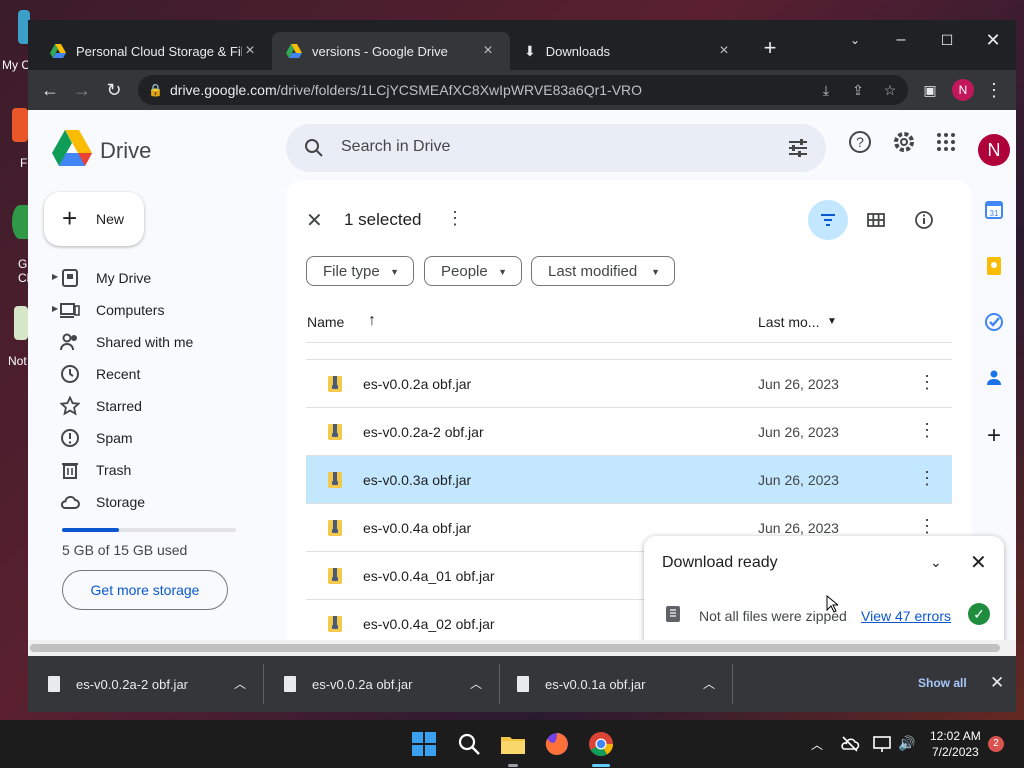 This screenshot has width=1024, height=768. What do you see at coordinates (160, 502) in the screenshot?
I see `sidebar-item-storage: Storage` at bounding box center [160, 502].